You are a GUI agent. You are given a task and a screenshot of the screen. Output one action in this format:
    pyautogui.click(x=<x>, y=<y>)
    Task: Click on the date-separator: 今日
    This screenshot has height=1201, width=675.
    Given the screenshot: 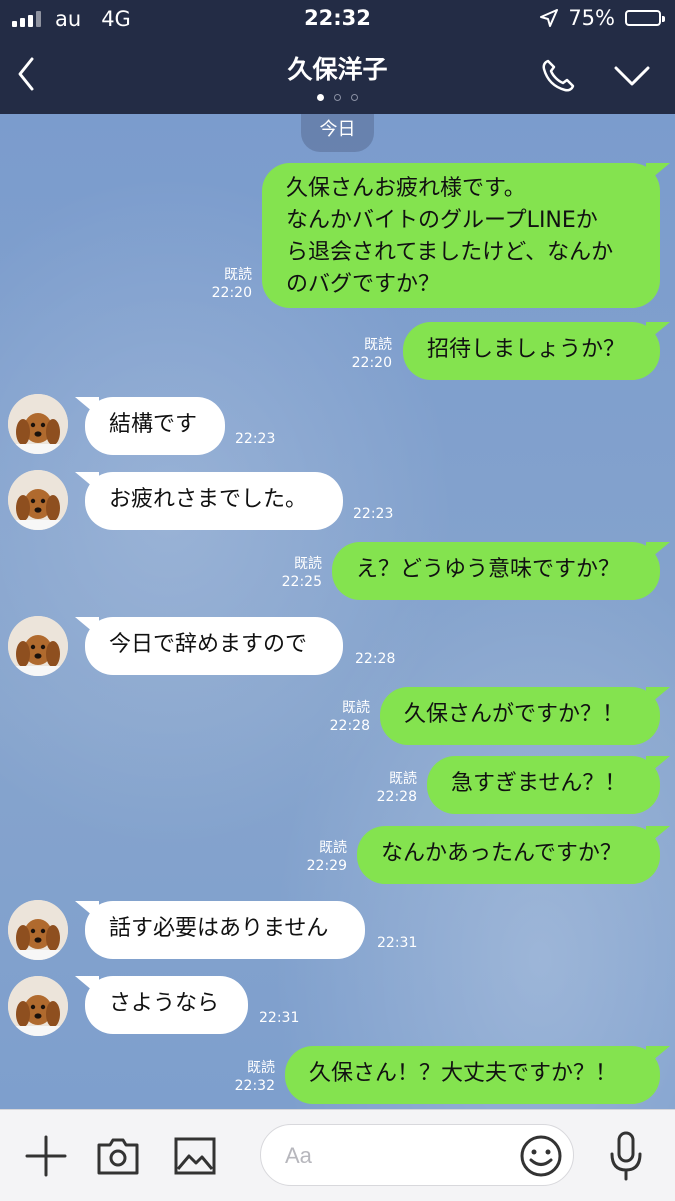 What is the action you would take?
    pyautogui.click(x=337, y=133)
    